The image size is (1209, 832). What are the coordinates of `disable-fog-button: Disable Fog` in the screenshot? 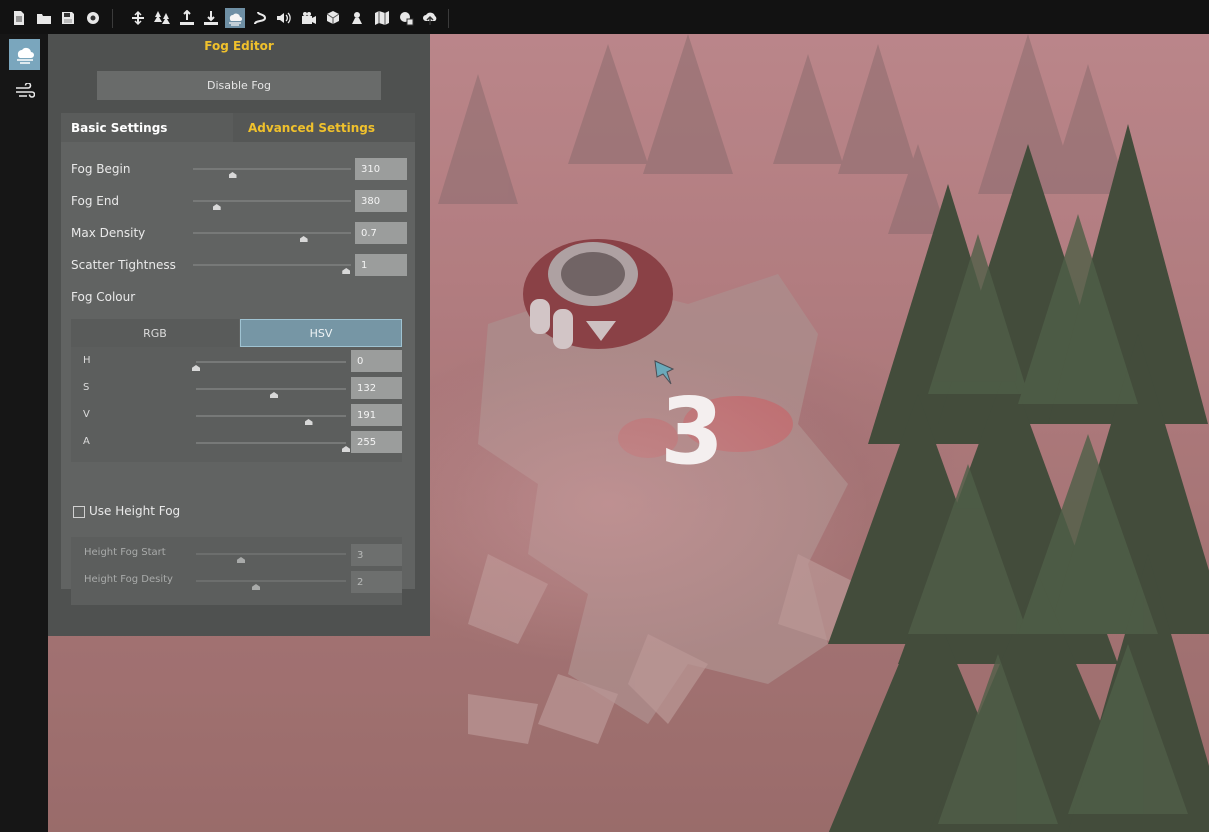 It's located at (239, 85).